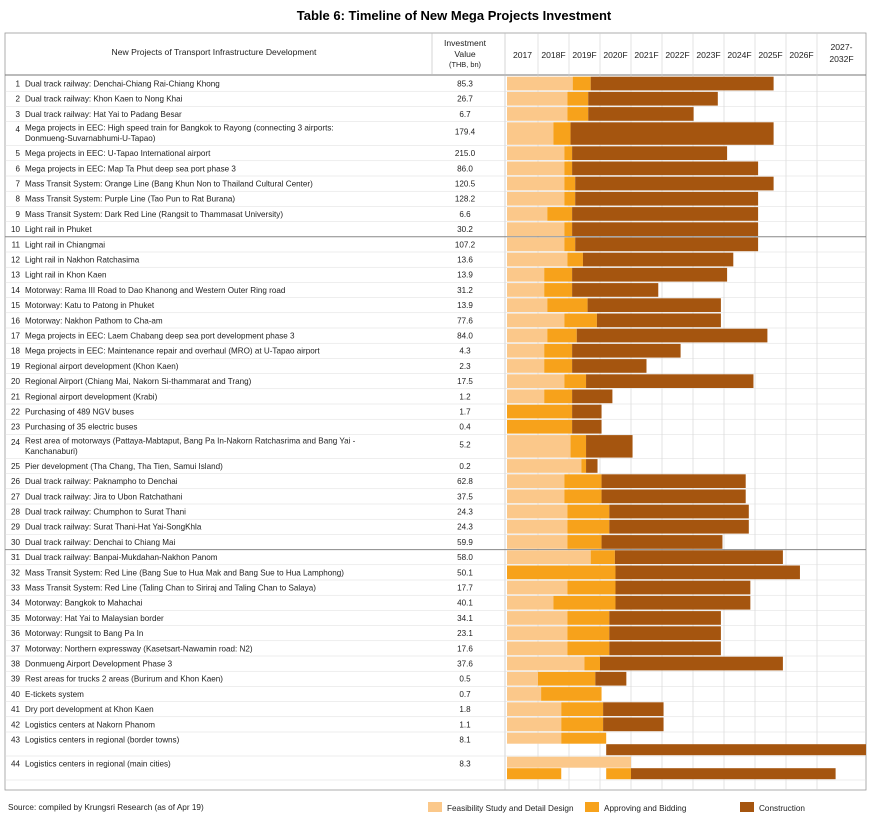 This screenshot has width=870, height=820. I want to click on year-header: 2020F, so click(615, 55).